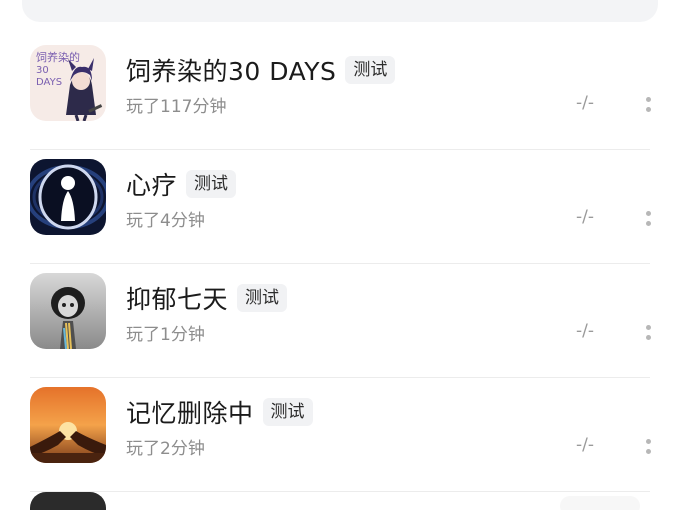  I want to click on playtime-text: 玩了117分钟, so click(176, 107).